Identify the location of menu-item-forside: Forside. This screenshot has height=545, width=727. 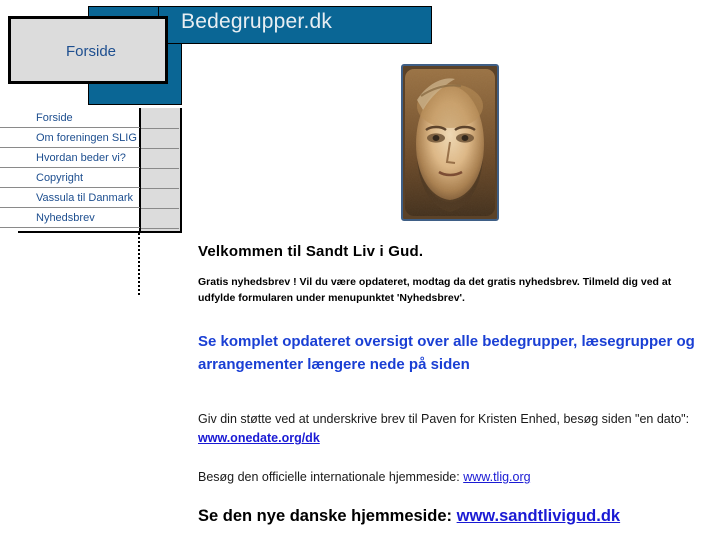
(70, 118).